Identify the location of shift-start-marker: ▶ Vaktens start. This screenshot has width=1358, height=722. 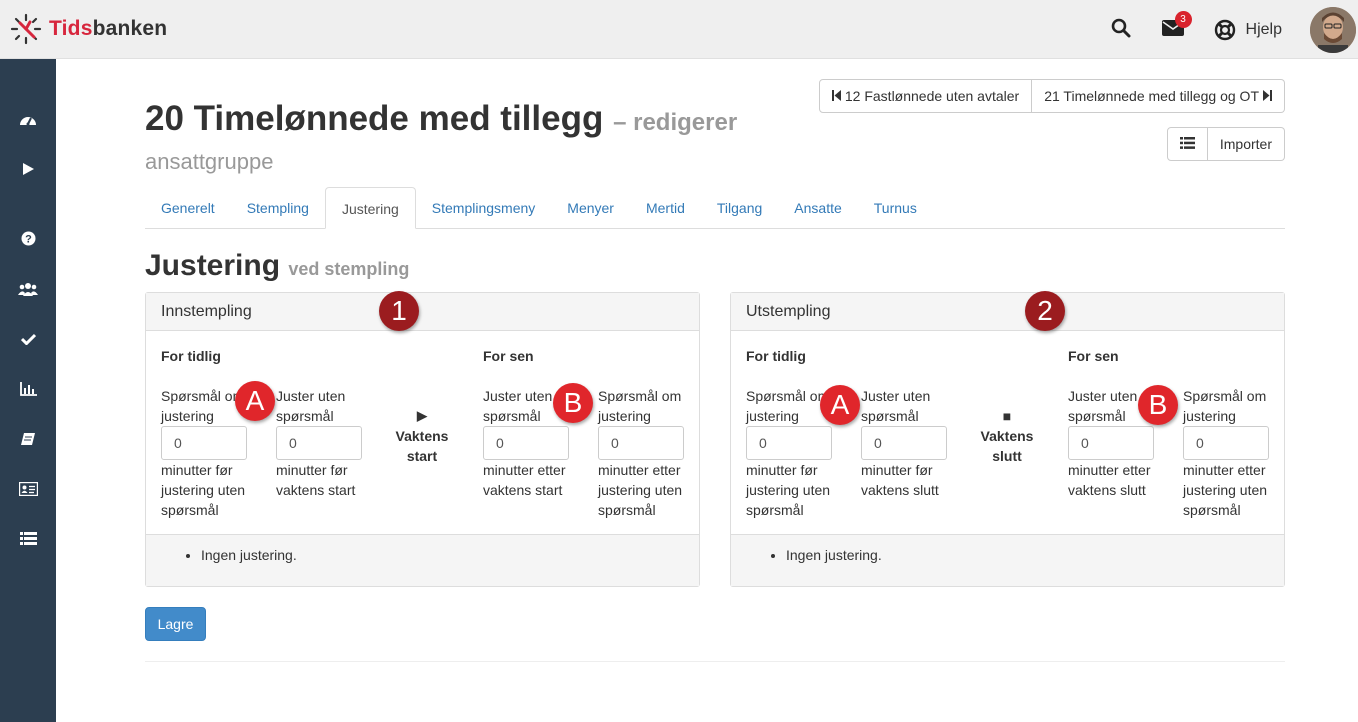
(422, 436).